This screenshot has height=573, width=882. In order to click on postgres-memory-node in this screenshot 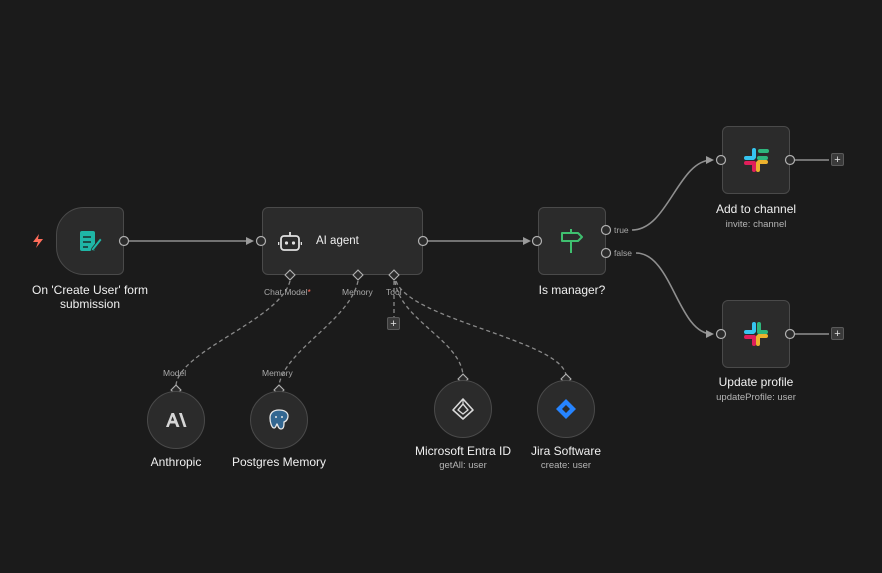, I will do `click(279, 420)`.